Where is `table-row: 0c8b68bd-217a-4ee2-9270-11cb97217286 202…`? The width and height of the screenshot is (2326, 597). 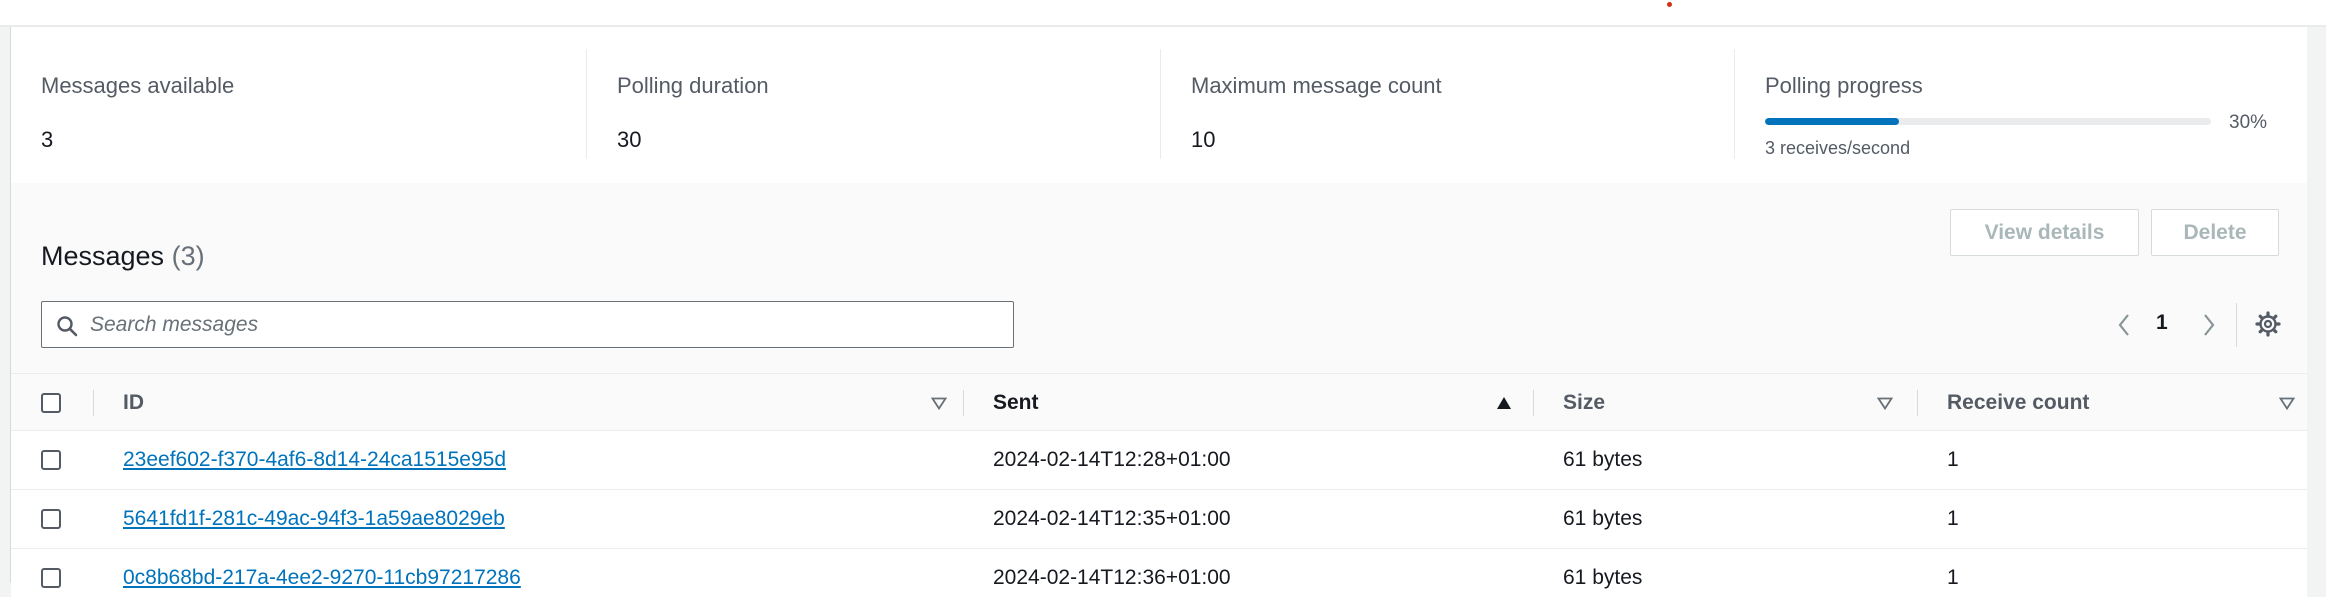
table-row: 0c8b68bd-217a-4ee2-9270-11cb97217286 202… is located at coordinates (1159, 573).